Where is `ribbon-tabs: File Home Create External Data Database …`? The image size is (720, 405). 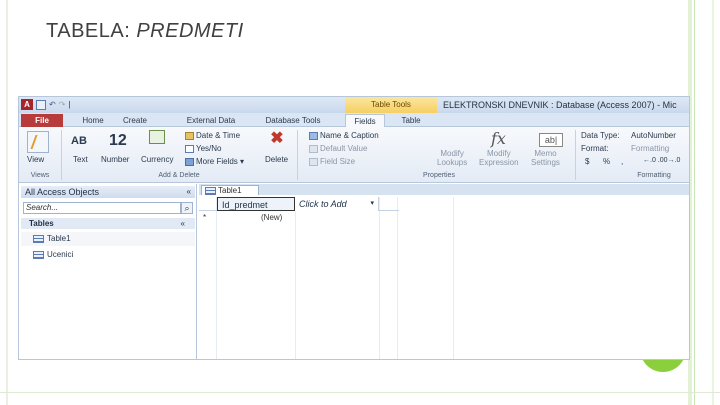 ribbon-tabs: File Home Create External Data Database … is located at coordinates (354, 120).